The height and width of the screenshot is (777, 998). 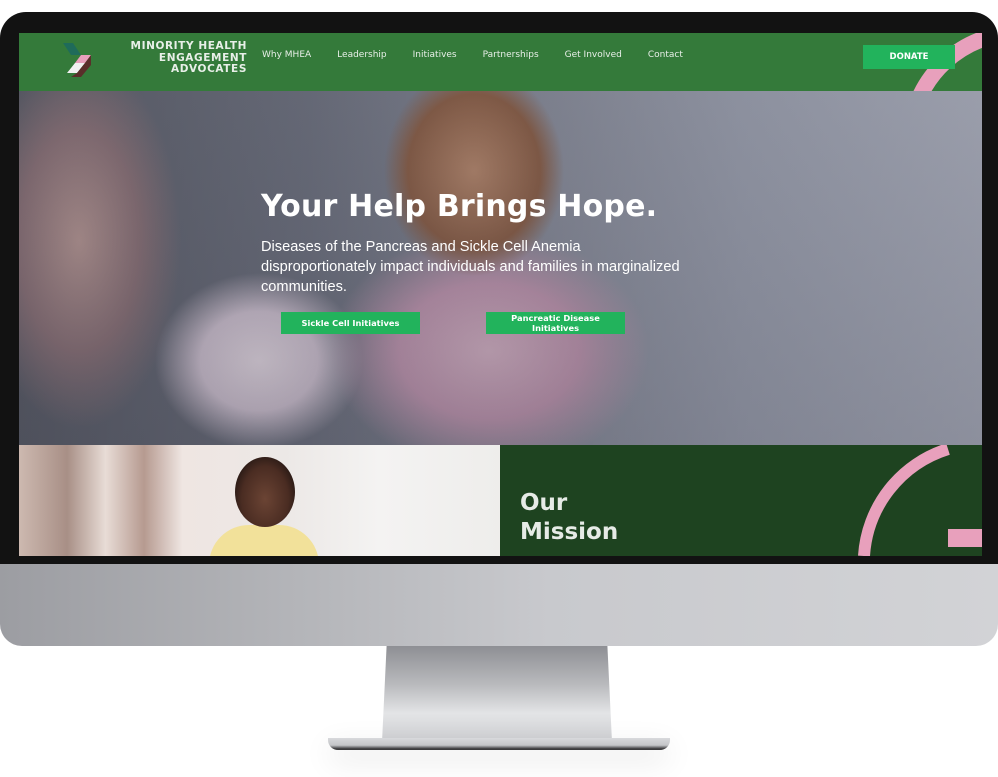 I want to click on photo-person-head, so click(x=265, y=492).